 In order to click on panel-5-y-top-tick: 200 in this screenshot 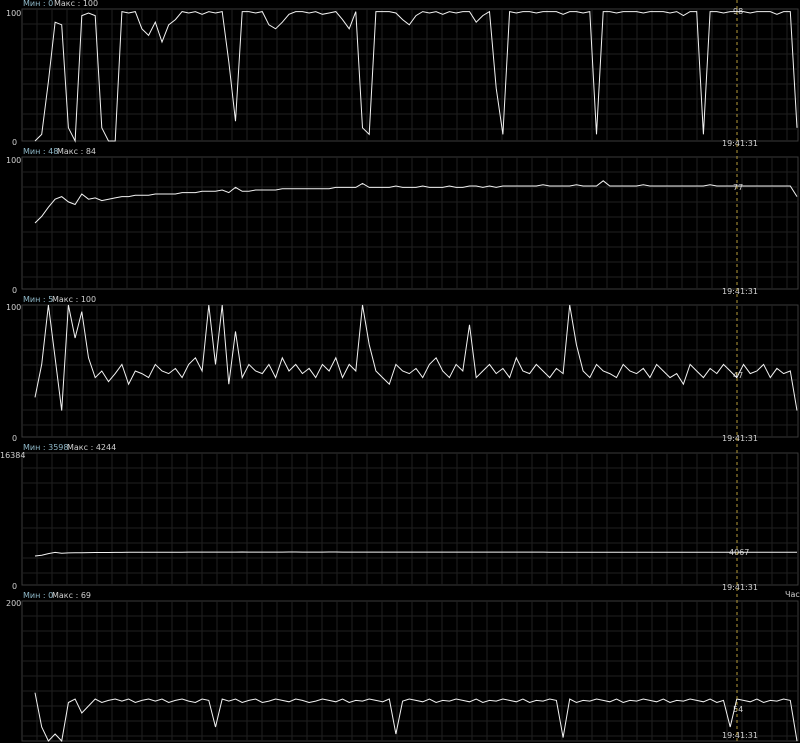, I will do `click(13, 603)`.